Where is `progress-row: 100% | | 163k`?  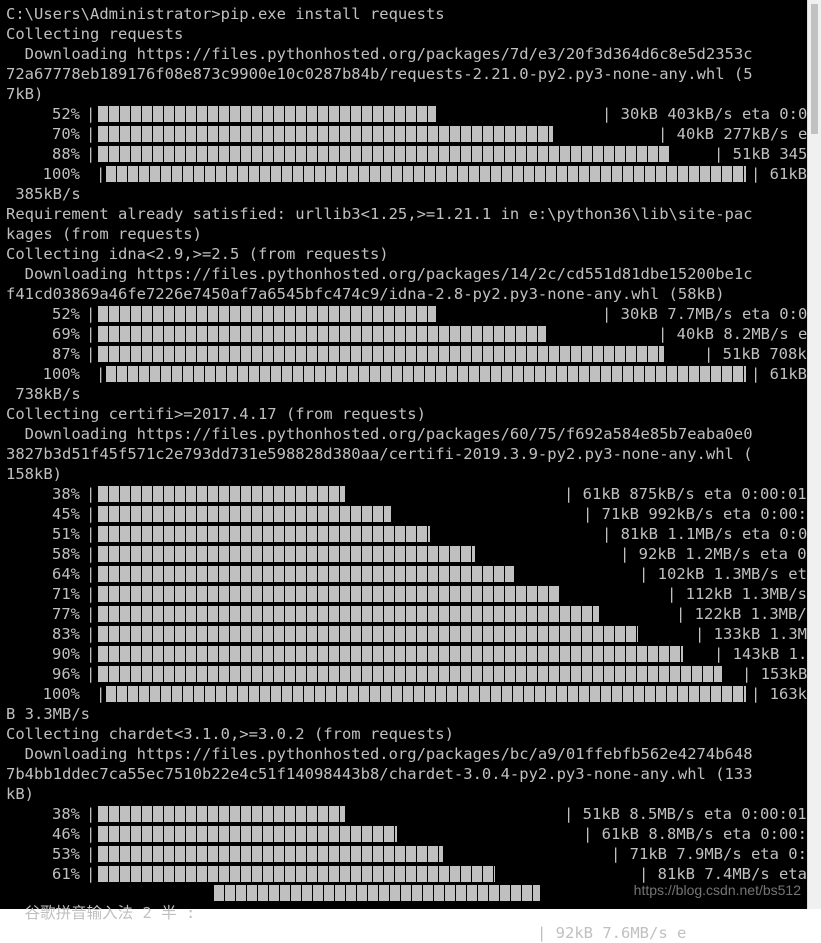 progress-row: 100% | | 163k is located at coordinates (403, 694).